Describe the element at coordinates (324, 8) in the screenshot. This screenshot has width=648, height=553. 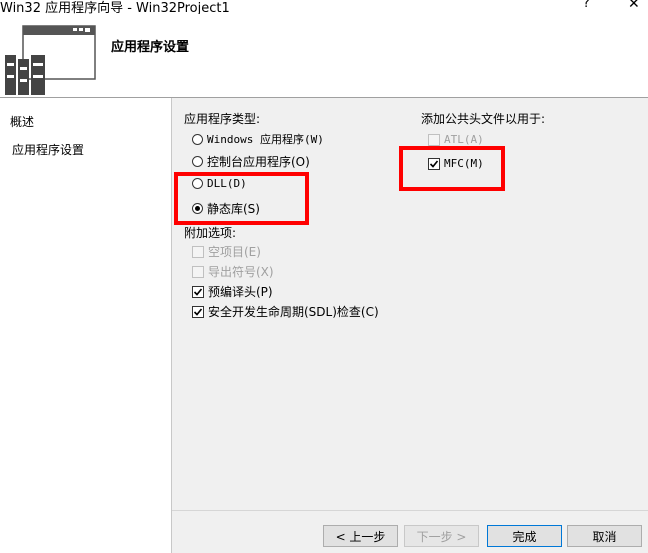
I see `title-bar: Win32 应用程序向导 - Win32Project1 ? ✕` at that location.